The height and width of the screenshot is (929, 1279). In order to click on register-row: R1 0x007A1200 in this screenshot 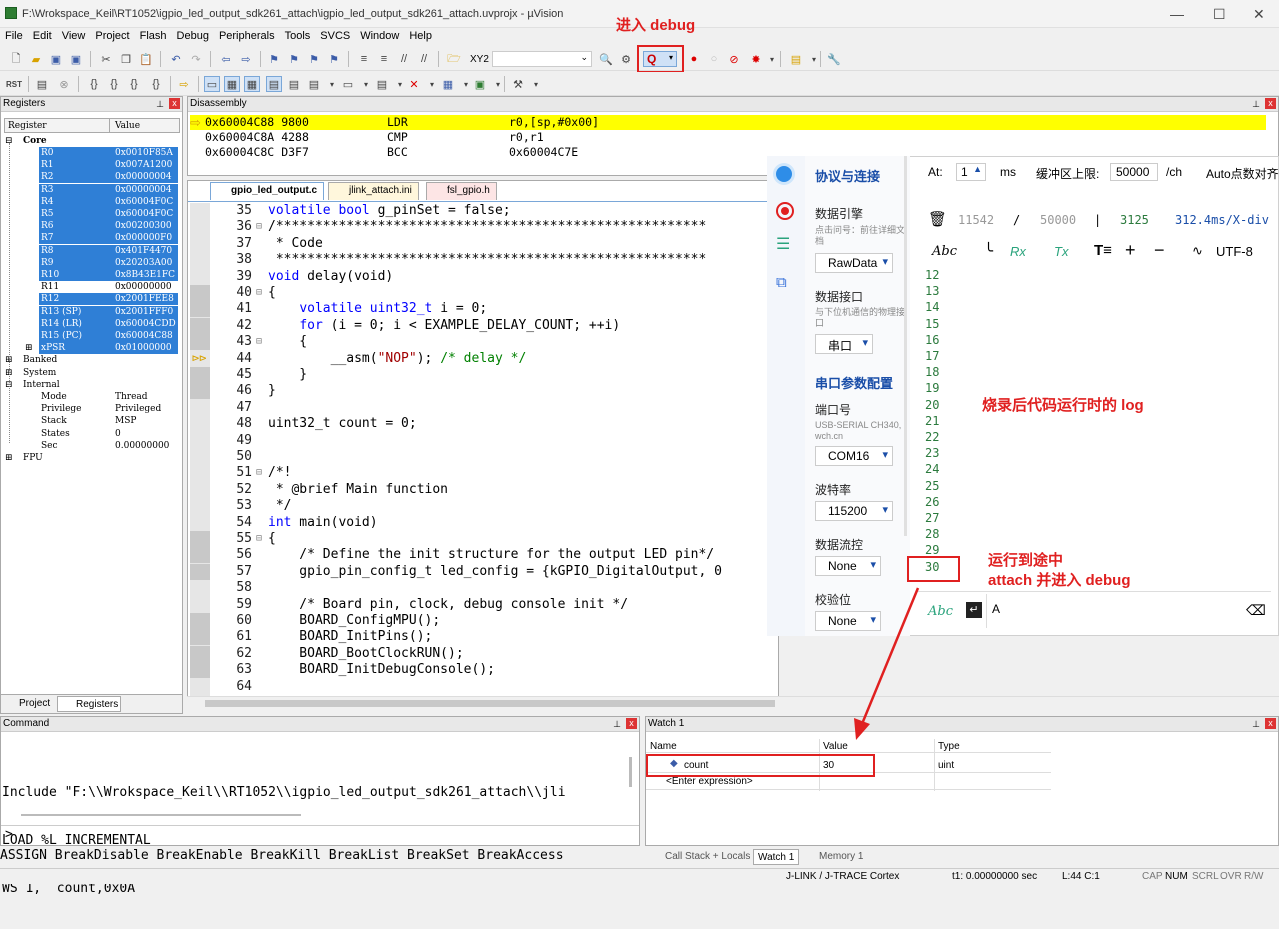, I will do `click(91, 165)`.